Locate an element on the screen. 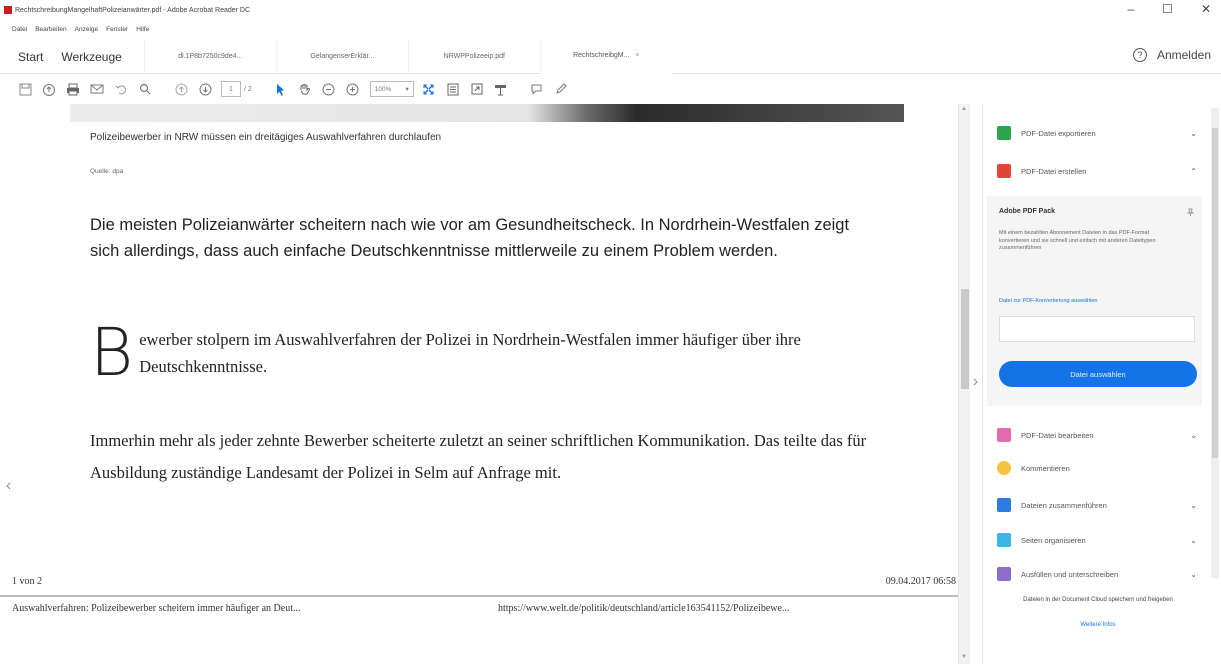 The height and width of the screenshot is (664, 1221). collapse-left-icon is located at coordinates (8, 487).